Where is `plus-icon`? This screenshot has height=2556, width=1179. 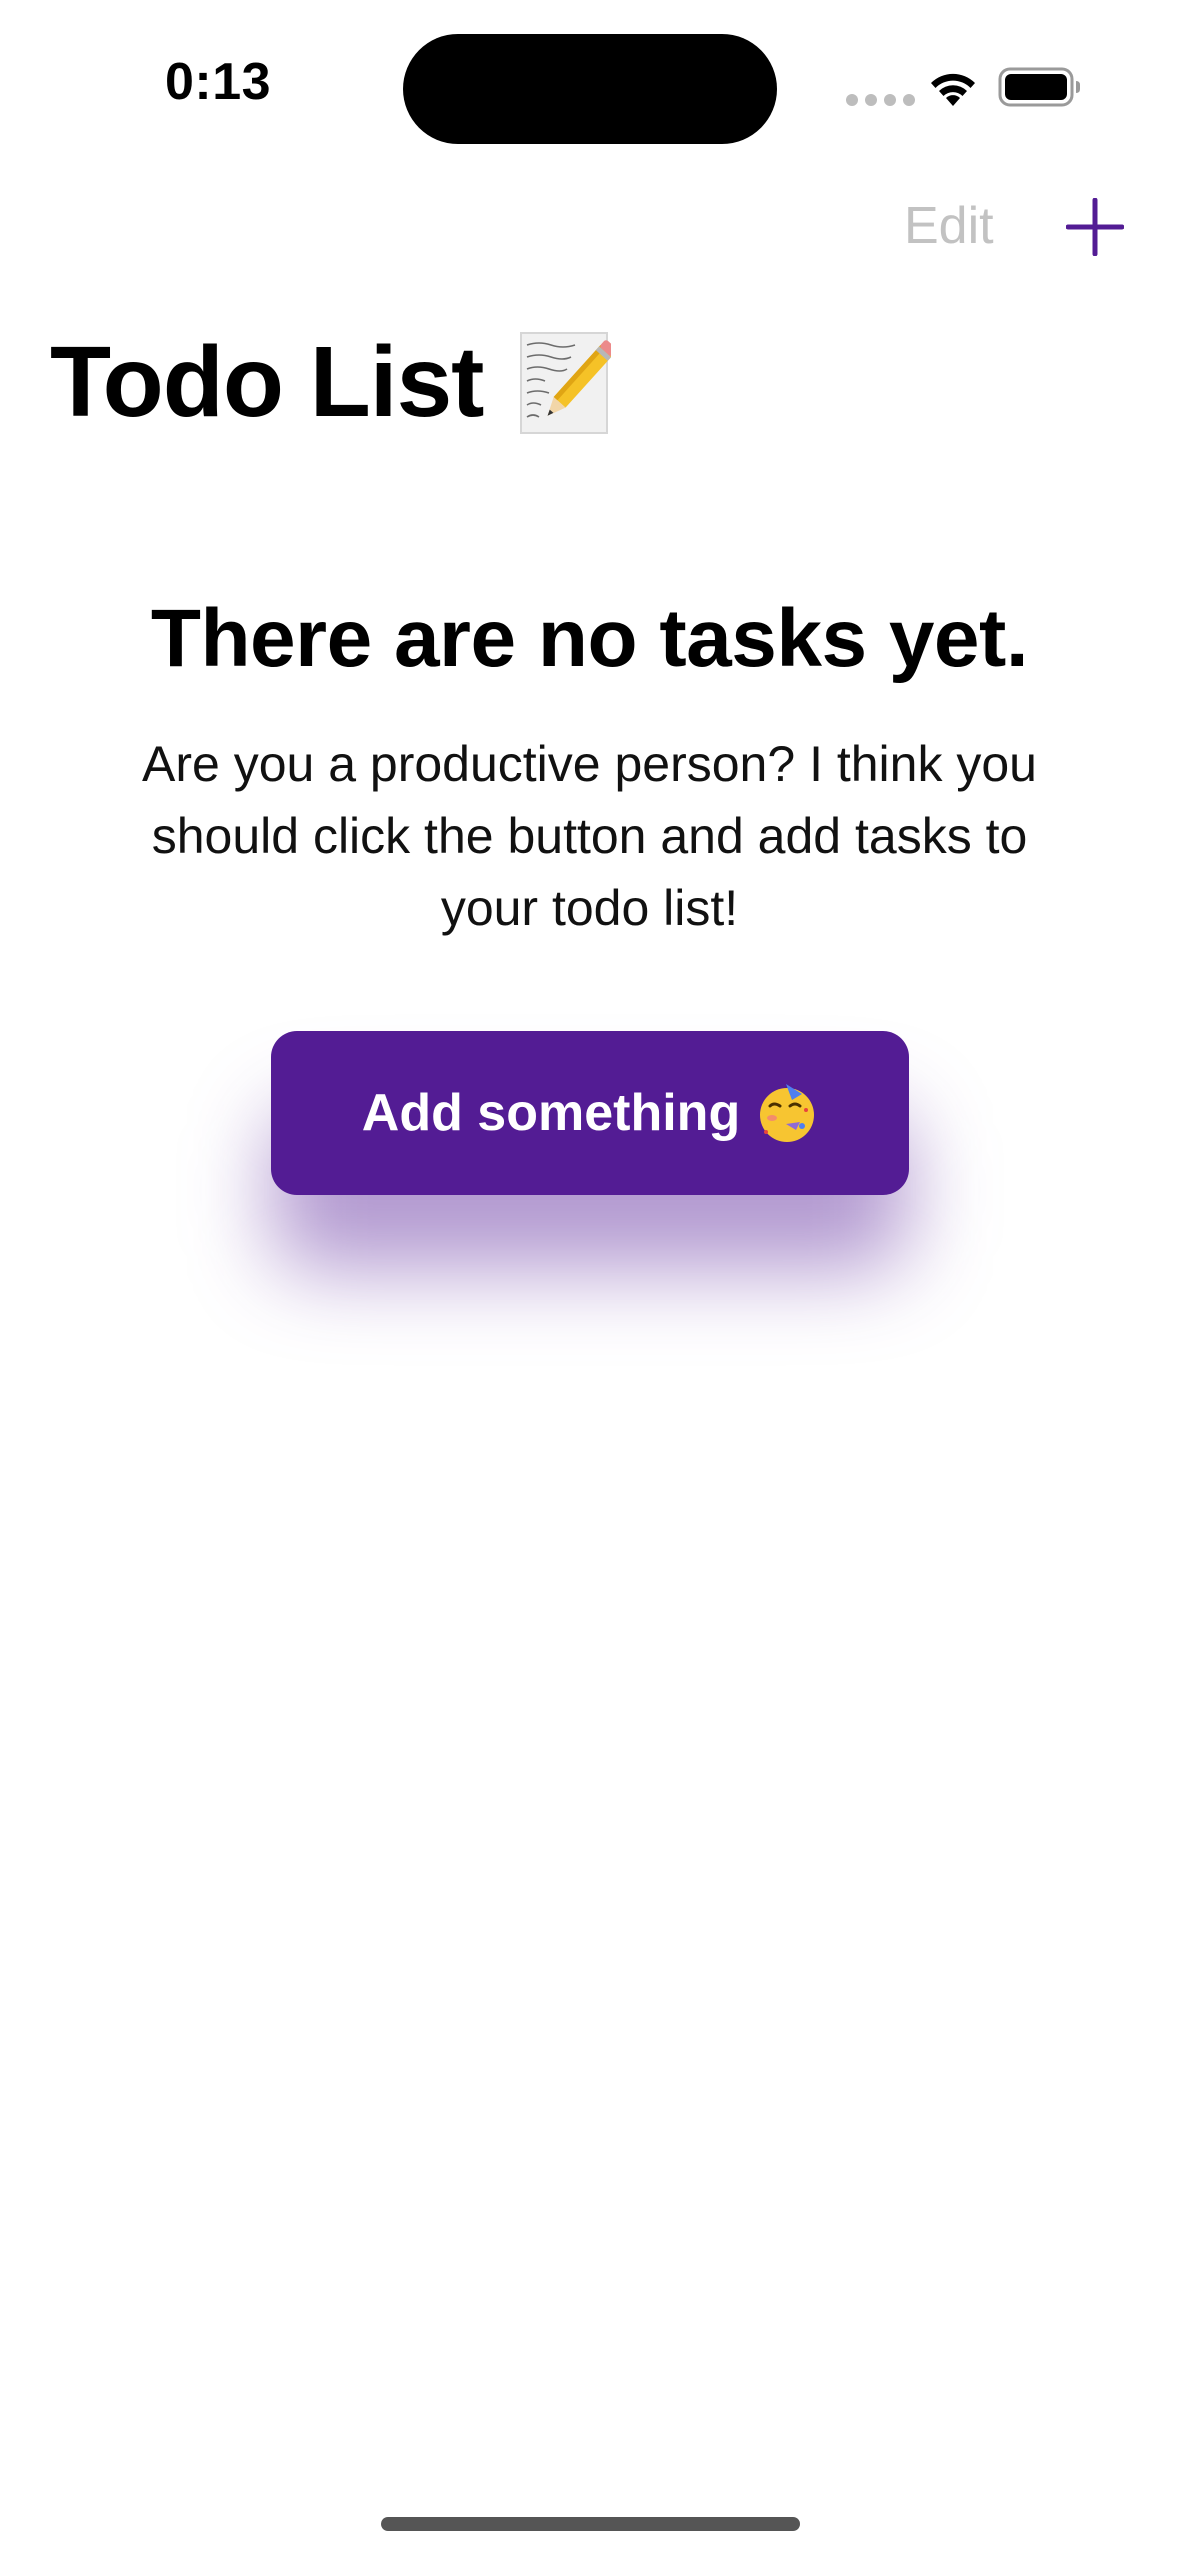
plus-icon is located at coordinates (1095, 227).